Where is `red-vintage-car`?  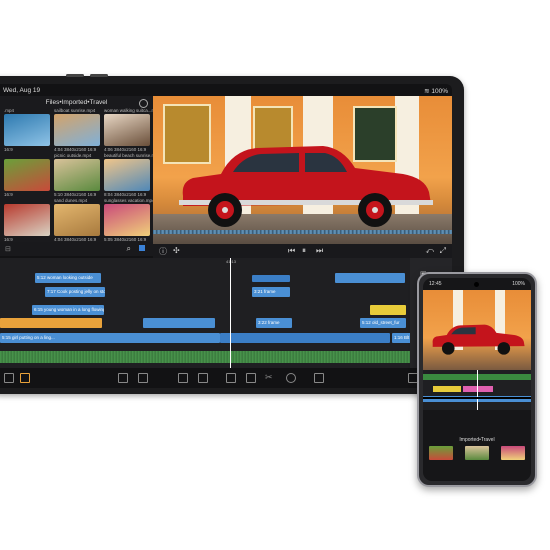 red-vintage-car is located at coordinates (306, 186).